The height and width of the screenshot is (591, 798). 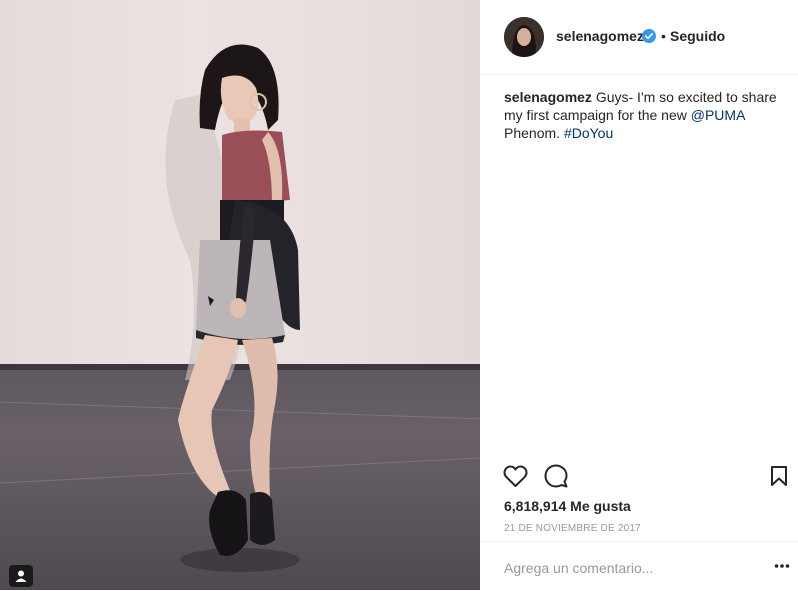 I want to click on comment-input, so click(x=624, y=568).